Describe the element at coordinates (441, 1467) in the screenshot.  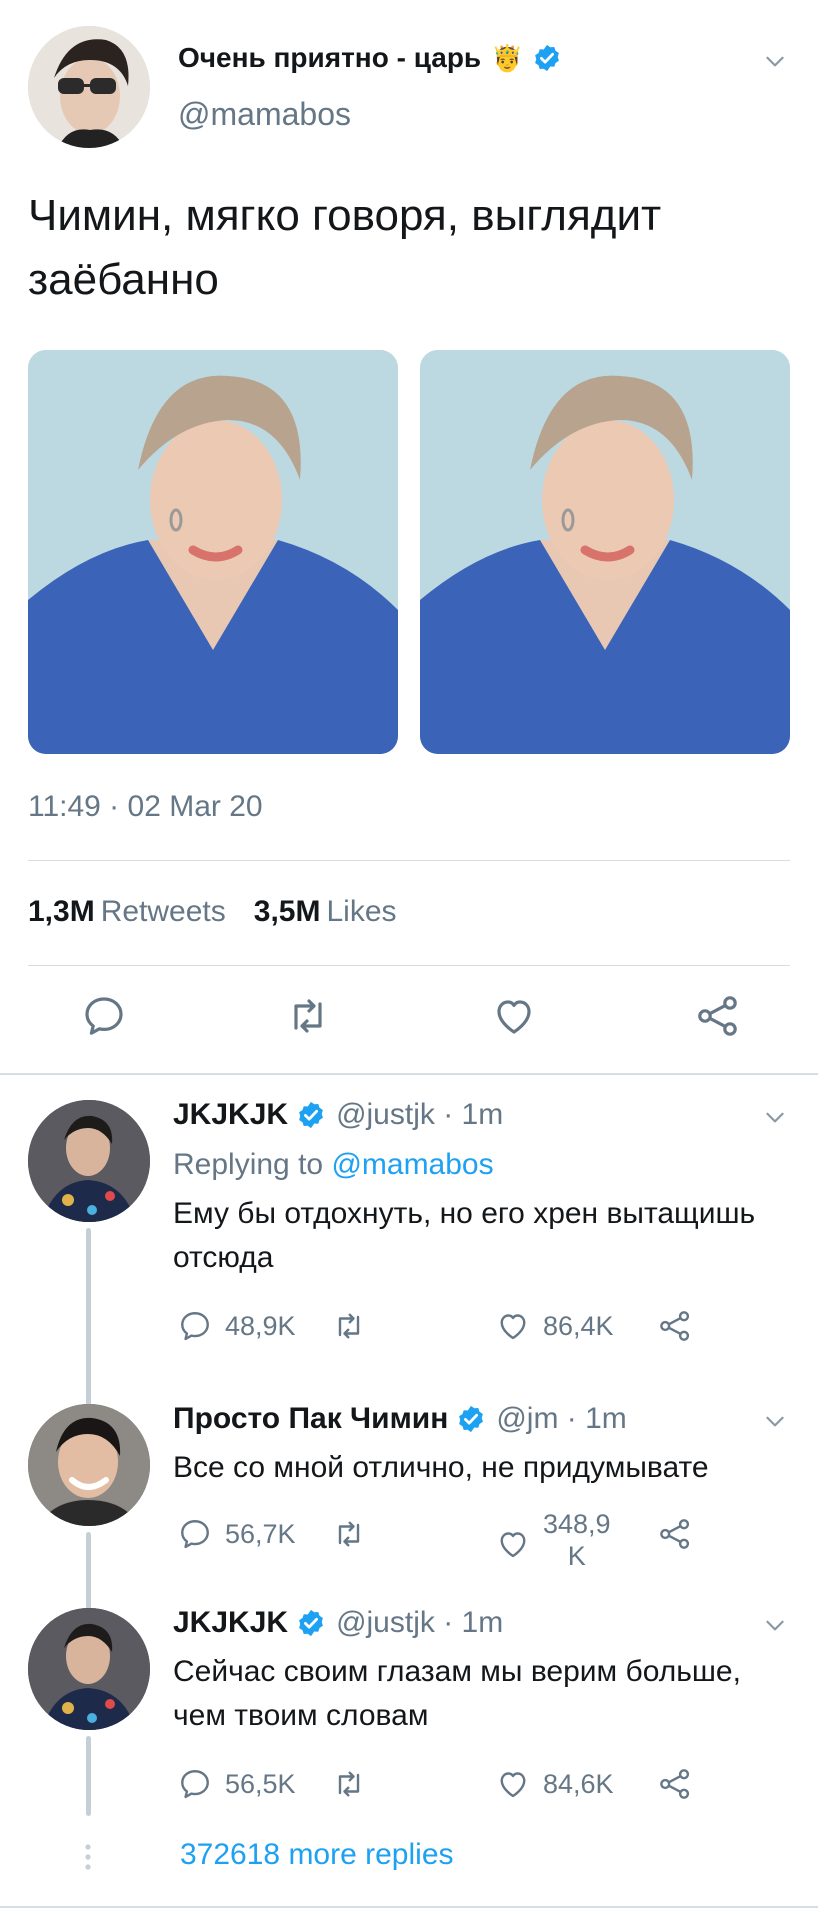
I see `reply-text: Все со мной отлично, не придумывате` at that location.